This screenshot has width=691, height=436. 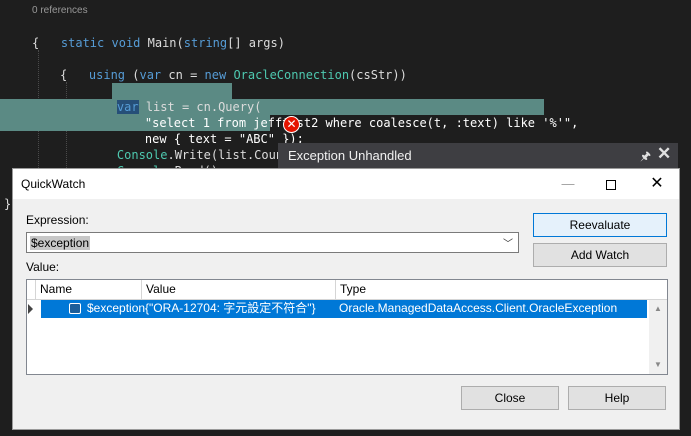 I want to click on dialog-titlebar: QuickWatch — ✕, so click(x=346, y=184).